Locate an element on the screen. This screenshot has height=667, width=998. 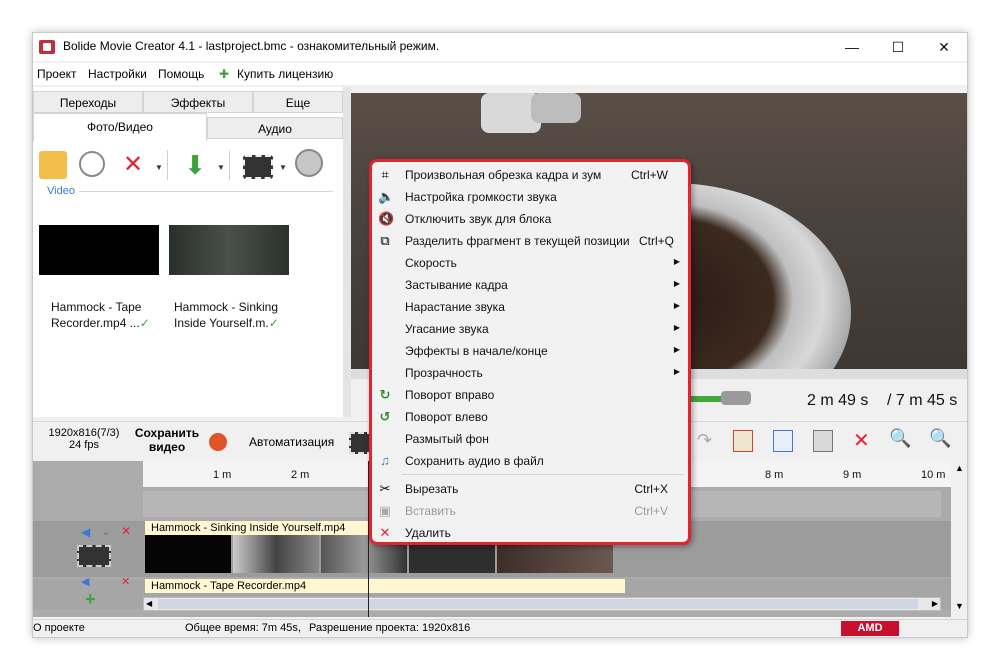
volume-icon: 🔈 is located at coordinates (386, 196).